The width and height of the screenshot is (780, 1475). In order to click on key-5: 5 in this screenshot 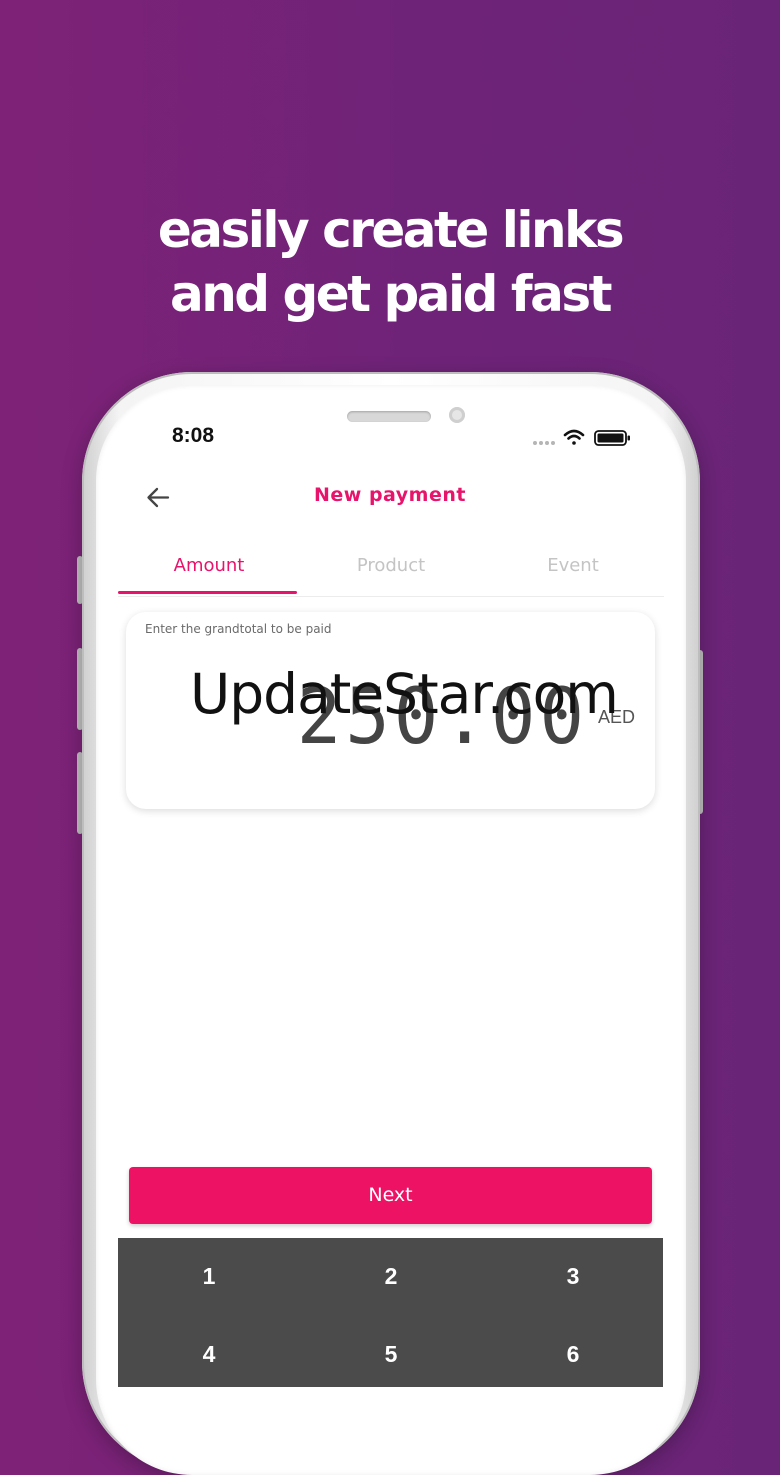, I will do `click(391, 1354)`.